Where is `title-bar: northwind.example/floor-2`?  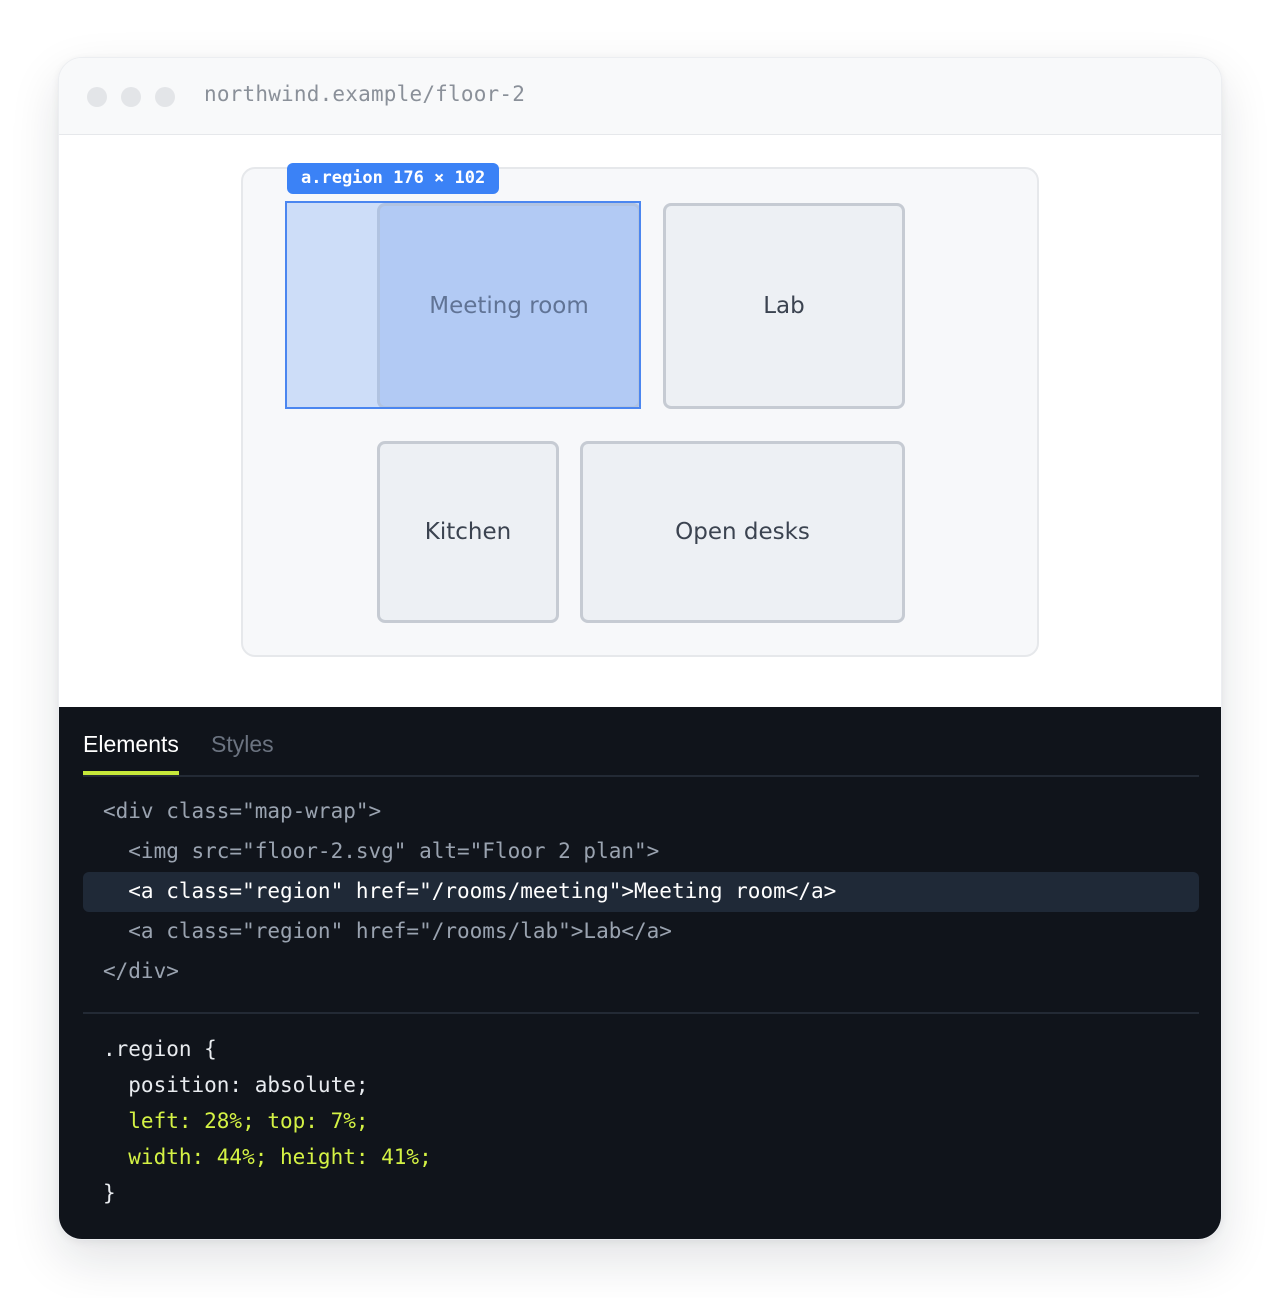 title-bar: northwind.example/floor-2 is located at coordinates (640, 96).